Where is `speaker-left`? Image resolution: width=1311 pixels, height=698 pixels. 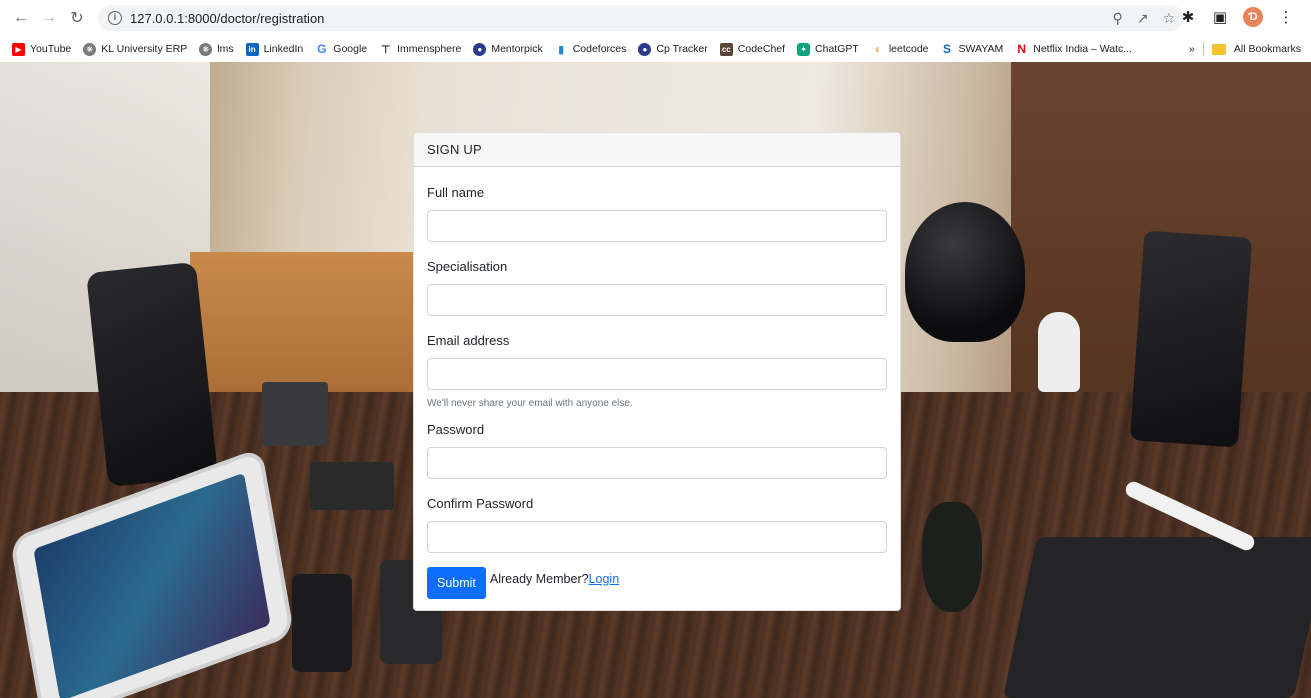 speaker-left is located at coordinates (152, 374).